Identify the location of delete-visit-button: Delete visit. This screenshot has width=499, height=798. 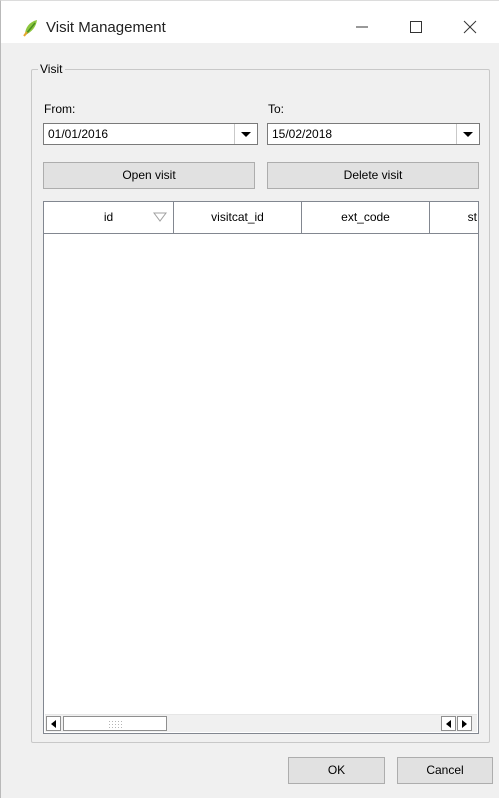
(373, 175).